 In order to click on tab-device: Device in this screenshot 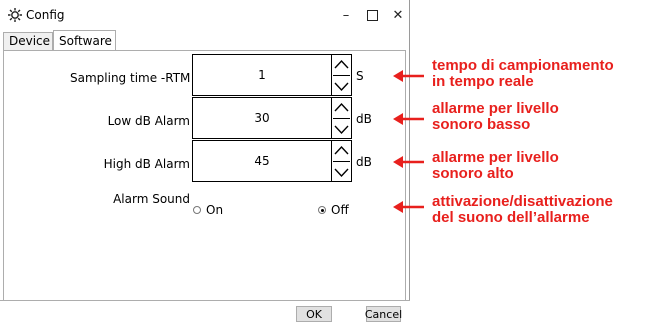, I will do `click(28, 41)`.